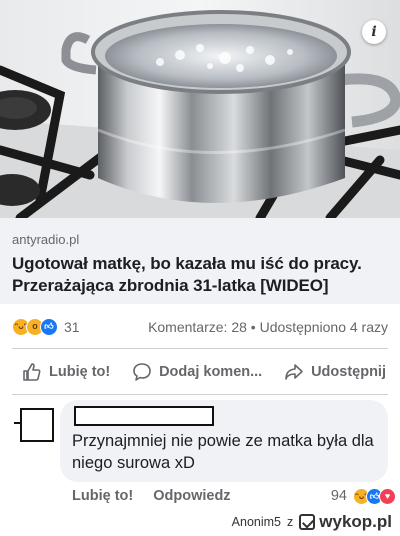 The height and width of the screenshot is (536, 400). Describe the element at coordinates (34, 425) in the screenshot. I see `commenter-avatar` at that location.